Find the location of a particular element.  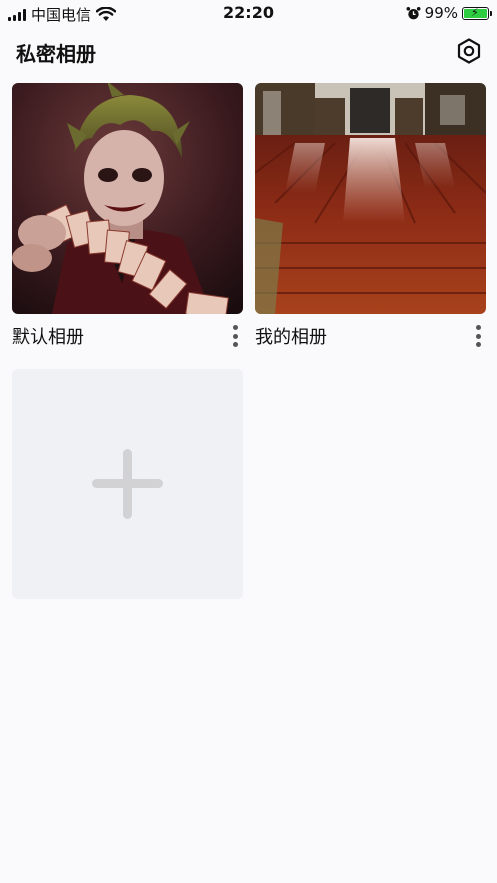

battery-percent: 99% is located at coordinates (441, 13).